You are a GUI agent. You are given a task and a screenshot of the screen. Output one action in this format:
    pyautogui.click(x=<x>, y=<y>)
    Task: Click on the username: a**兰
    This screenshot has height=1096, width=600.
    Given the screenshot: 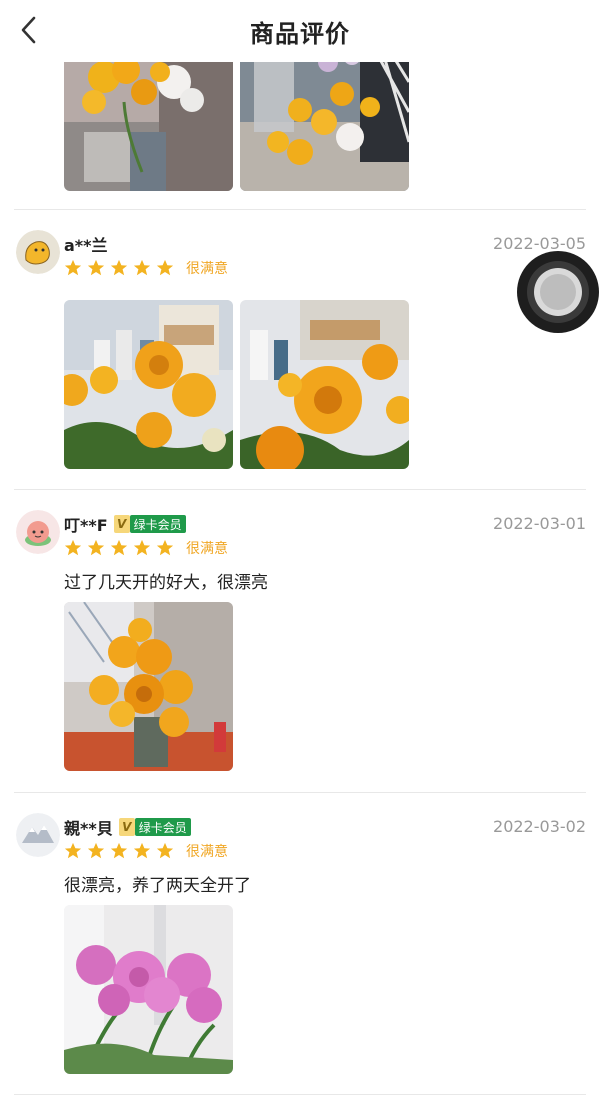 What is the action you would take?
    pyautogui.click(x=86, y=245)
    